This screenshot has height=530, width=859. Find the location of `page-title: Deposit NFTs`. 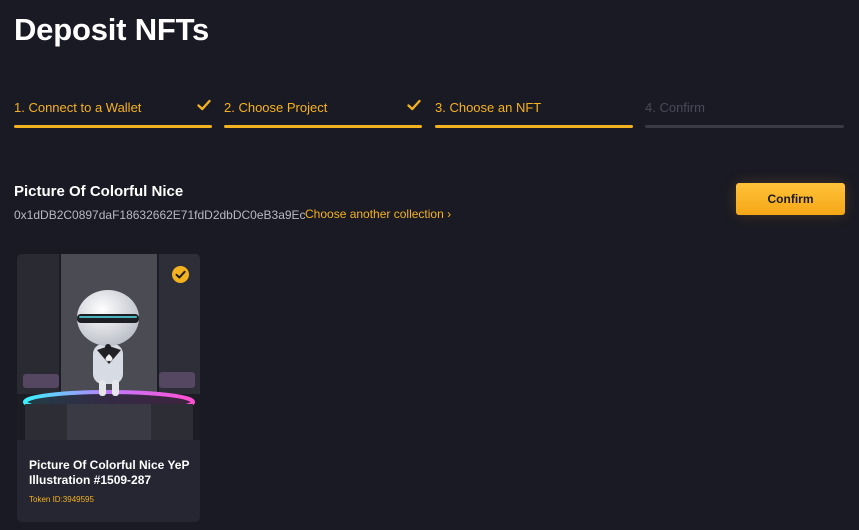

page-title: Deposit NFTs is located at coordinates (112, 29).